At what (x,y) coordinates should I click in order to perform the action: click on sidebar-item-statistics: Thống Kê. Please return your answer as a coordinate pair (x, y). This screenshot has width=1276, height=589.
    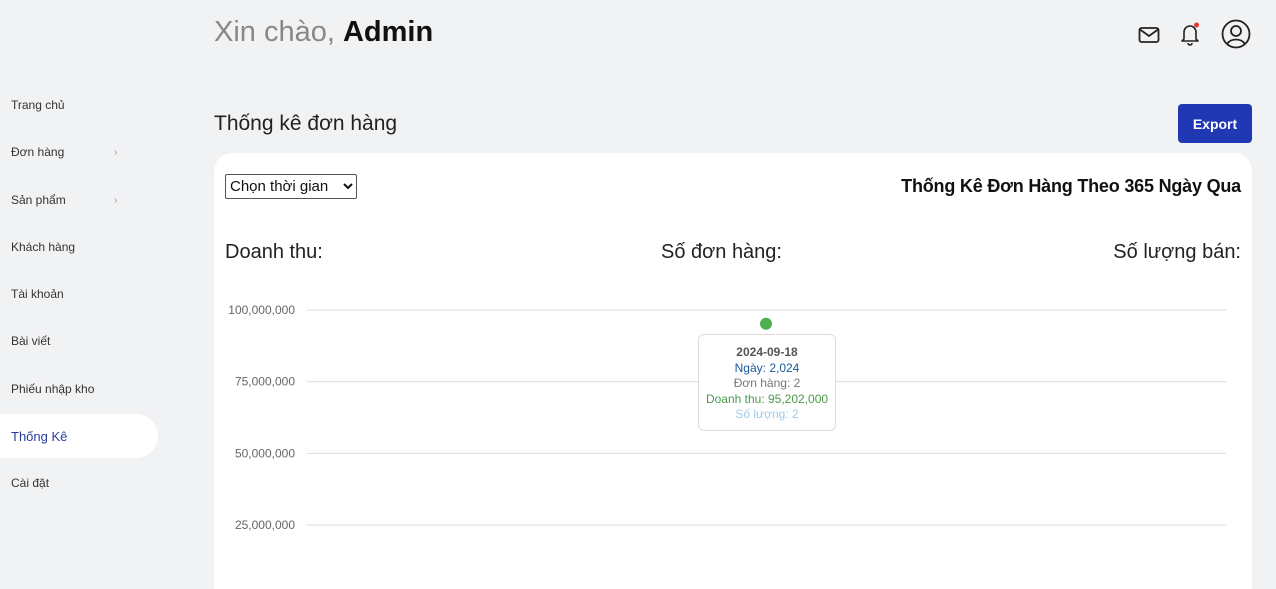
    Looking at the image, I should click on (79, 436).